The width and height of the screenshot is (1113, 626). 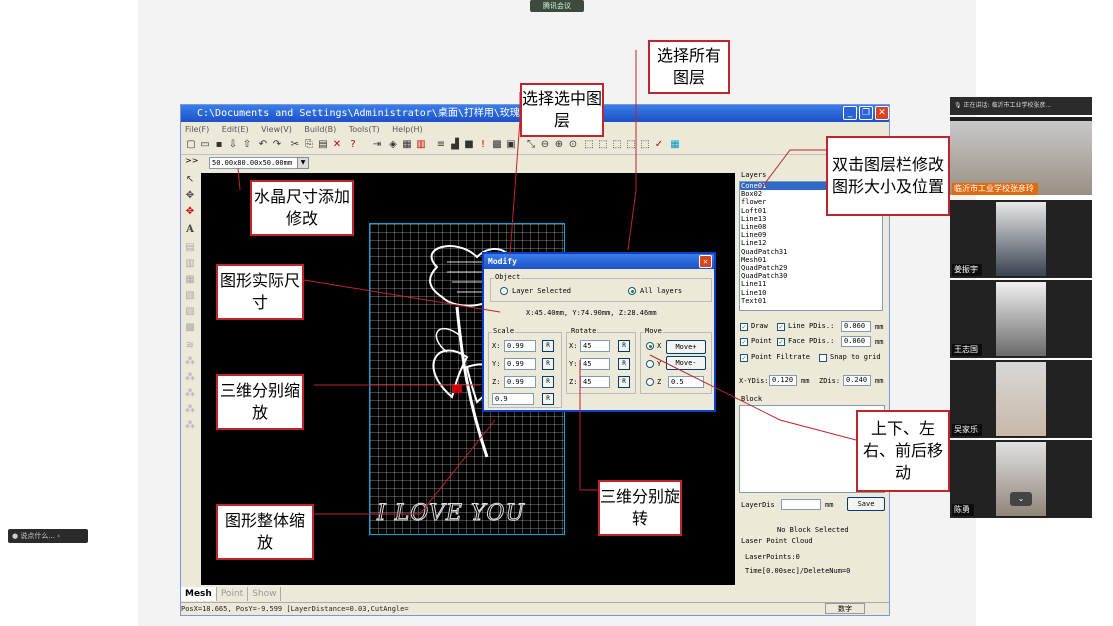 I want to click on callout-line-select-all, so click(x=632, y=150).